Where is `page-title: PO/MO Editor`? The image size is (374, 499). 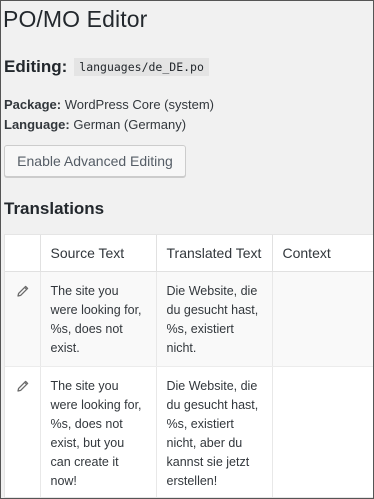
page-title: PO/MO Editor is located at coordinates (75, 19).